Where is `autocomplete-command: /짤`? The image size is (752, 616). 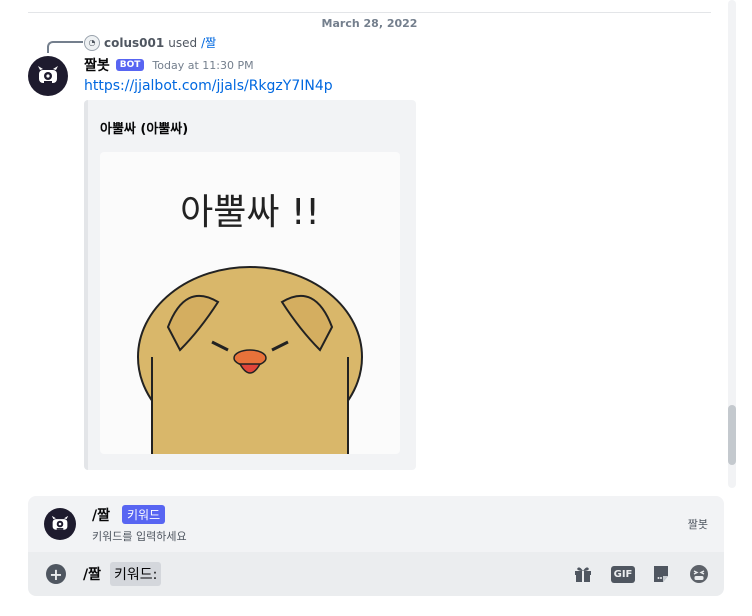 autocomplete-command: /짤 is located at coordinates (101, 516).